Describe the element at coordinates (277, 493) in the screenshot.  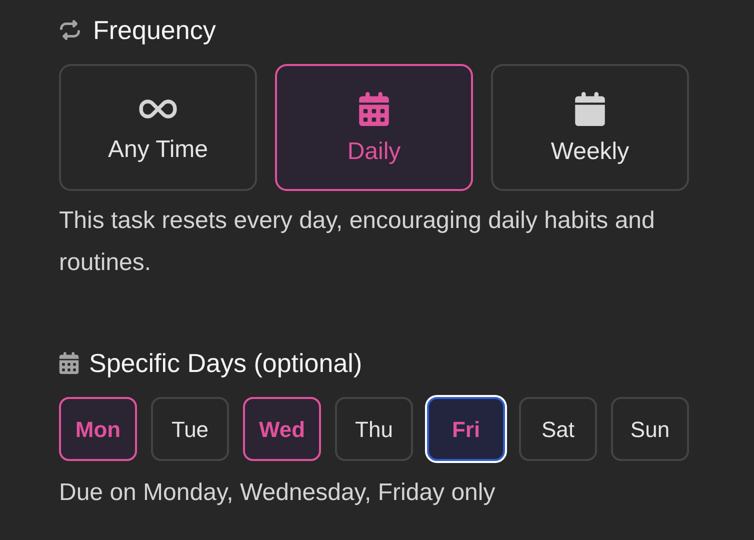
I see `days-summary: Due on Monday, Wednesday, Friday only` at that location.